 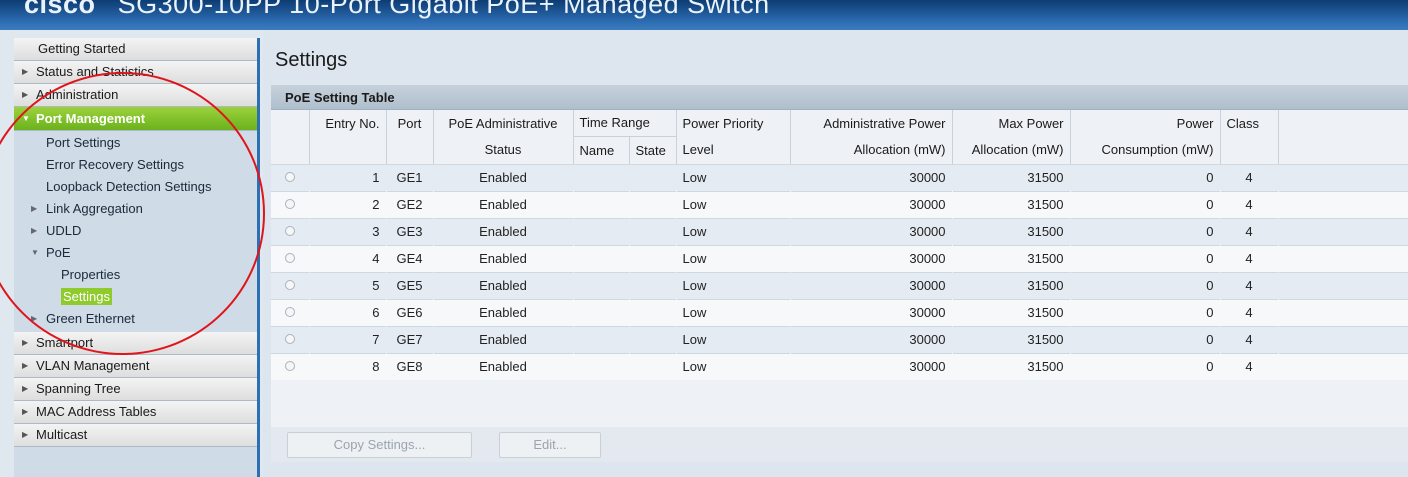 What do you see at coordinates (347, 177) in the screenshot?
I see `cell-entry-no: 1` at bounding box center [347, 177].